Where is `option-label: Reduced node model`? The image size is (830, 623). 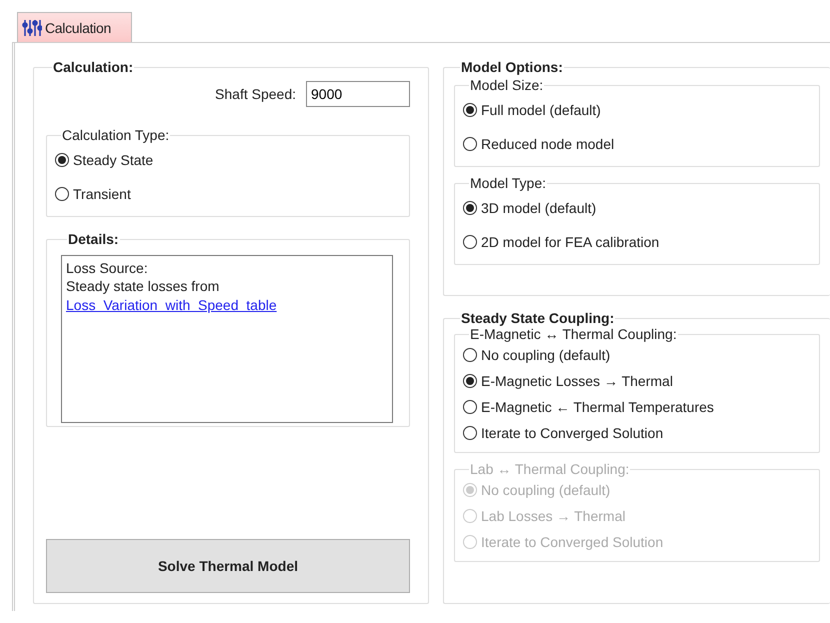
option-label: Reduced node model is located at coordinates (547, 144).